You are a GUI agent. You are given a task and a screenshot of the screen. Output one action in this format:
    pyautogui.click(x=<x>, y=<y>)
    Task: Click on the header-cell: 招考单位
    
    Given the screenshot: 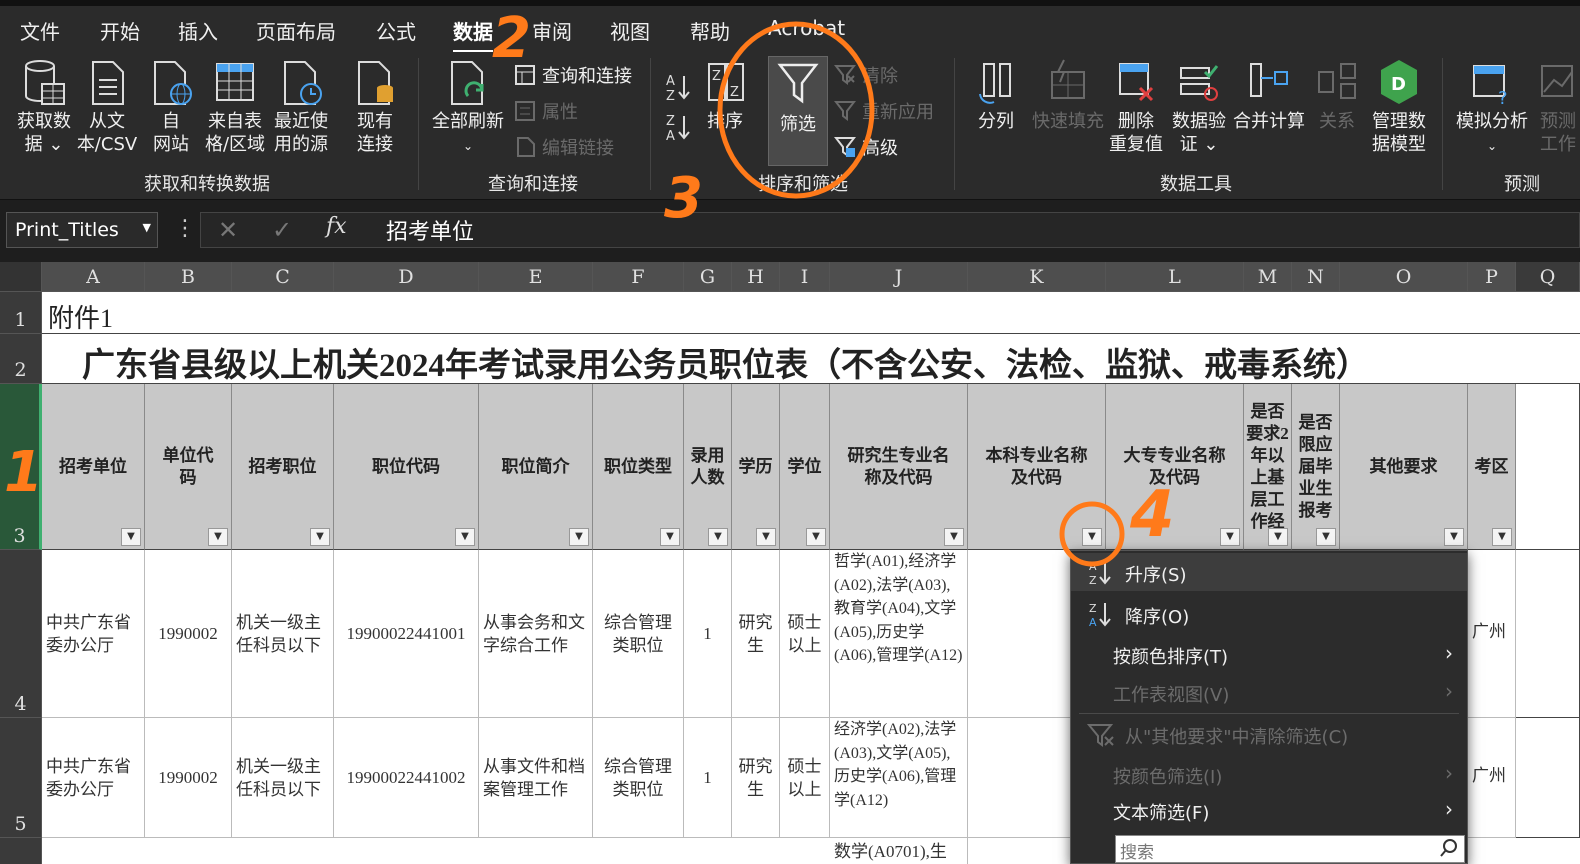 What is the action you would take?
    pyautogui.click(x=93, y=467)
    